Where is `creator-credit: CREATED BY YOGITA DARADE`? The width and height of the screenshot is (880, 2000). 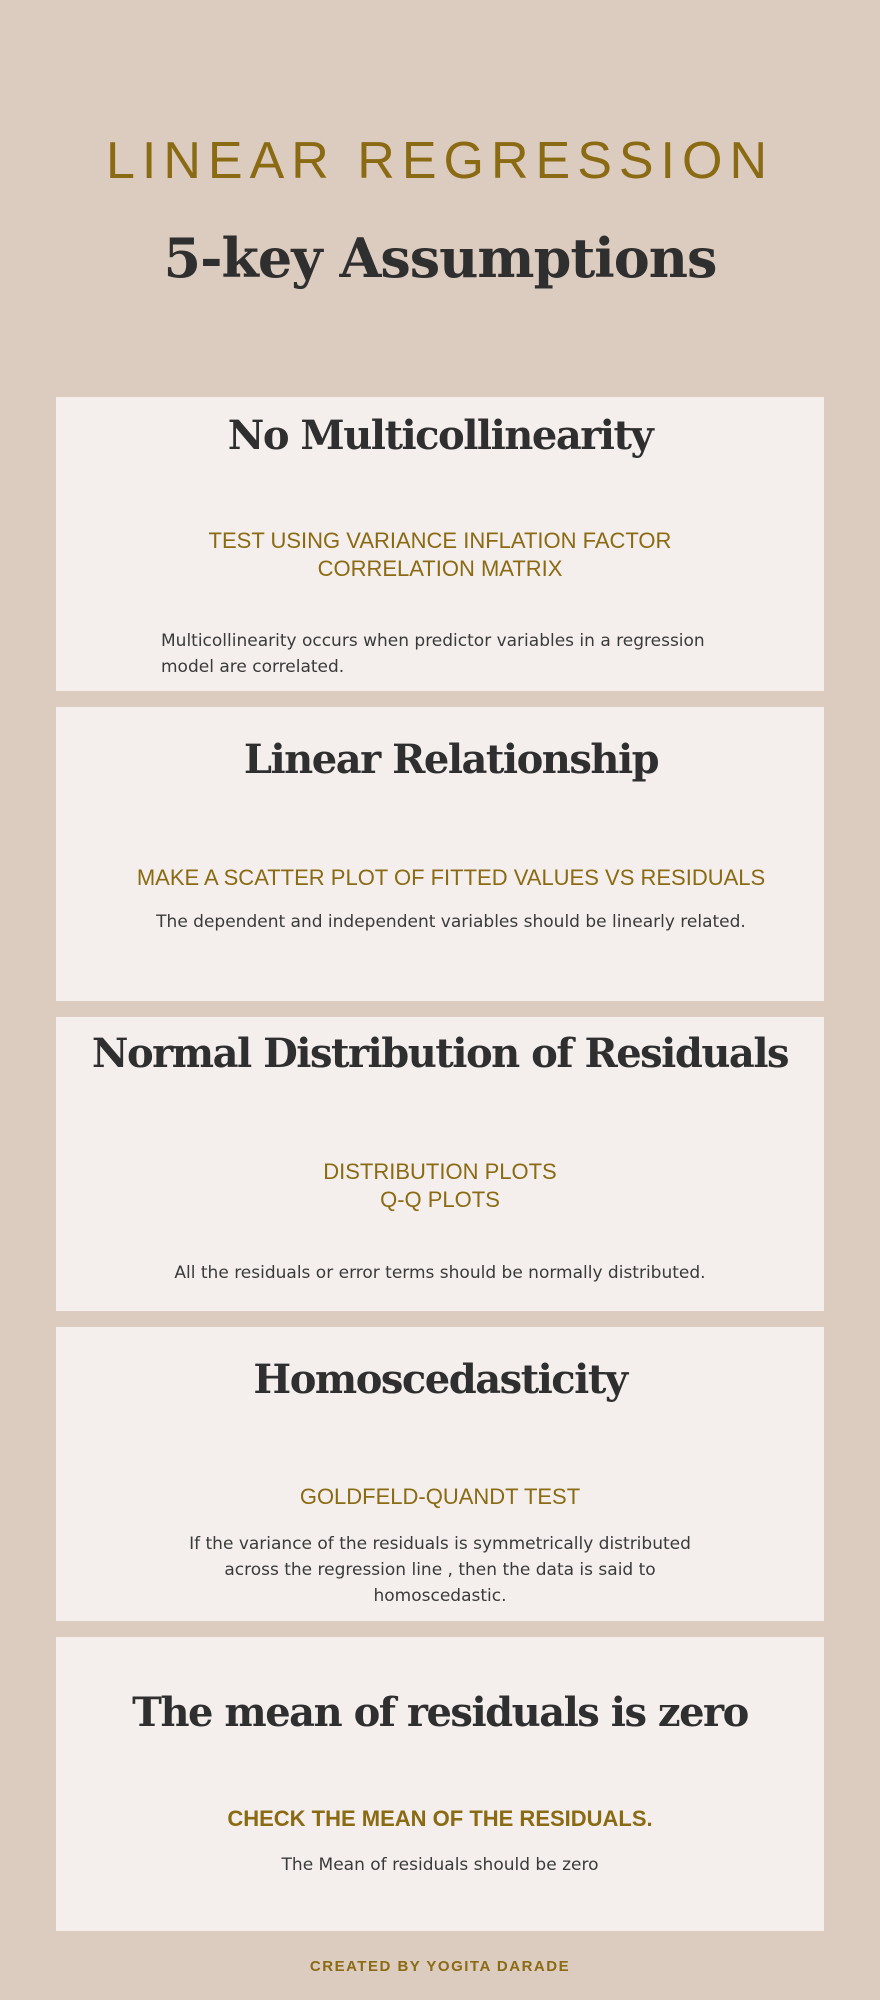 creator-credit: CREATED BY YOGITA DARADE is located at coordinates (440, 1966).